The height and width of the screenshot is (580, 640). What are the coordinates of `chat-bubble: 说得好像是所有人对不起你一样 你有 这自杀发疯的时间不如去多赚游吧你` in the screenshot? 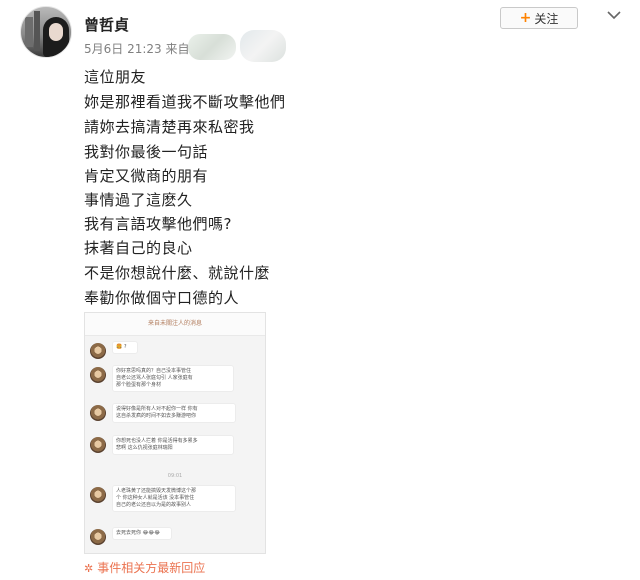 It's located at (174, 413).